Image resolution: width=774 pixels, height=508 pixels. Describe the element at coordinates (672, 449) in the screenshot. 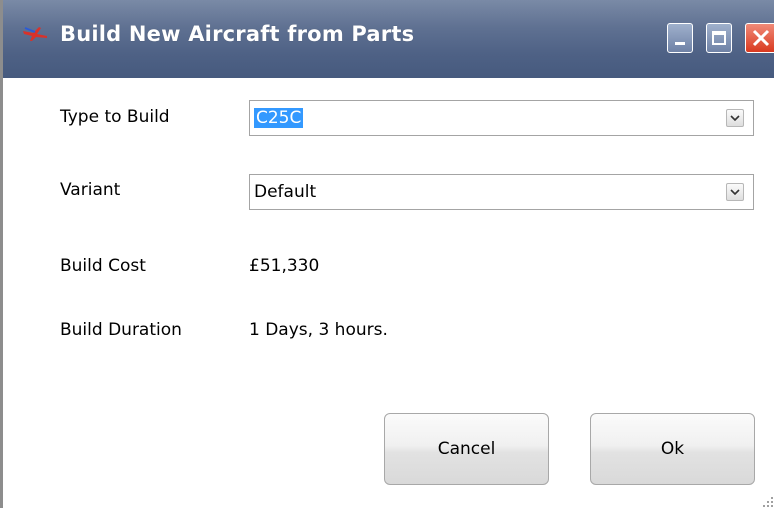

I see `ok-button: Ok` at that location.